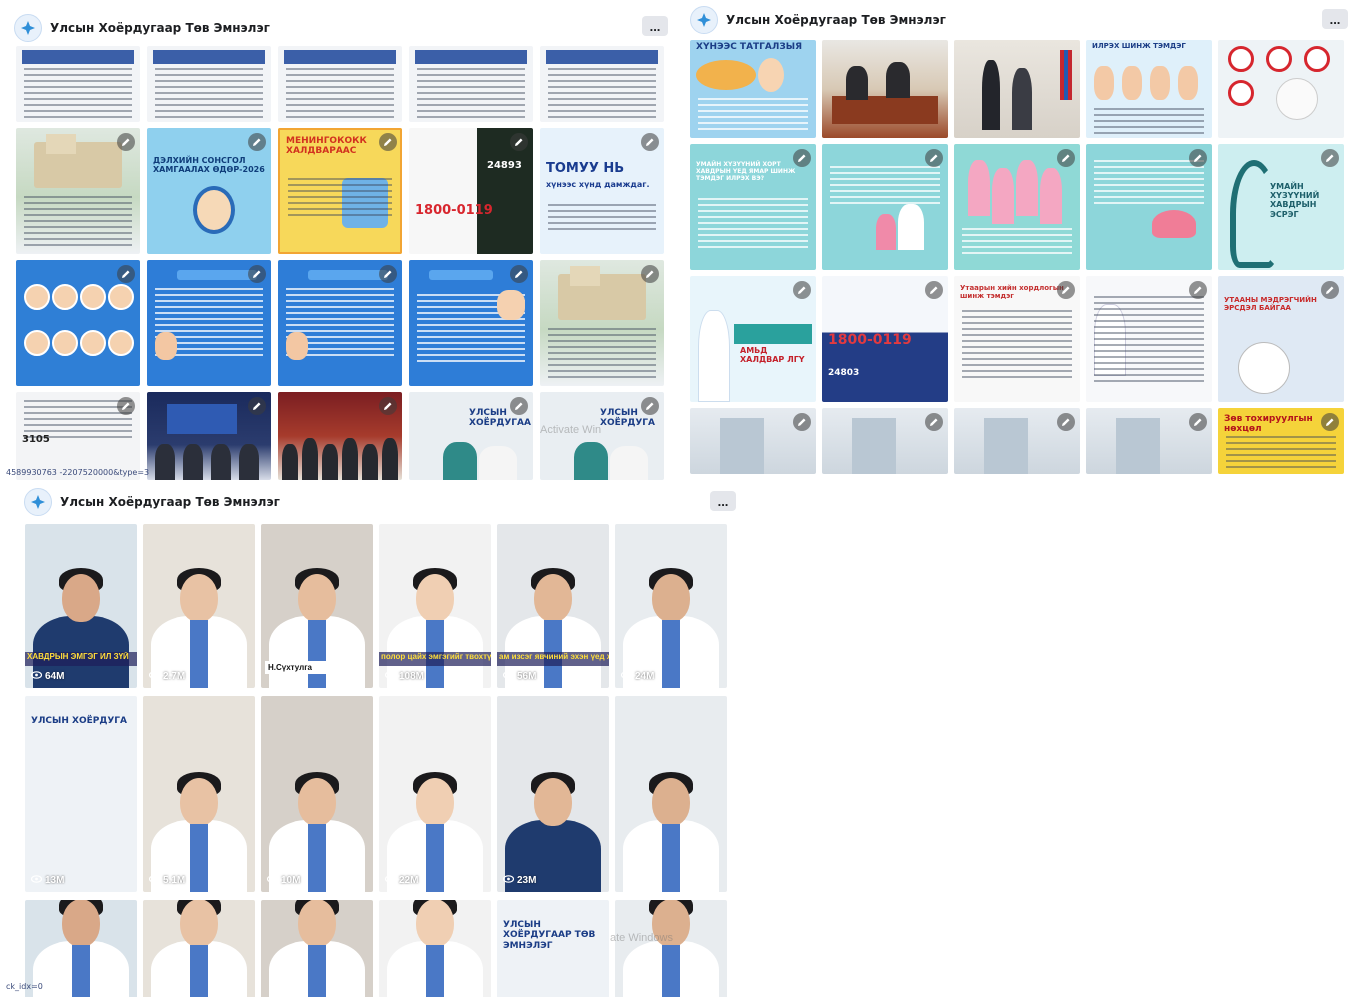 The height and width of the screenshot is (997, 1352). What do you see at coordinates (435, 794) in the screenshot?
I see `video-tile: 22M` at bounding box center [435, 794].